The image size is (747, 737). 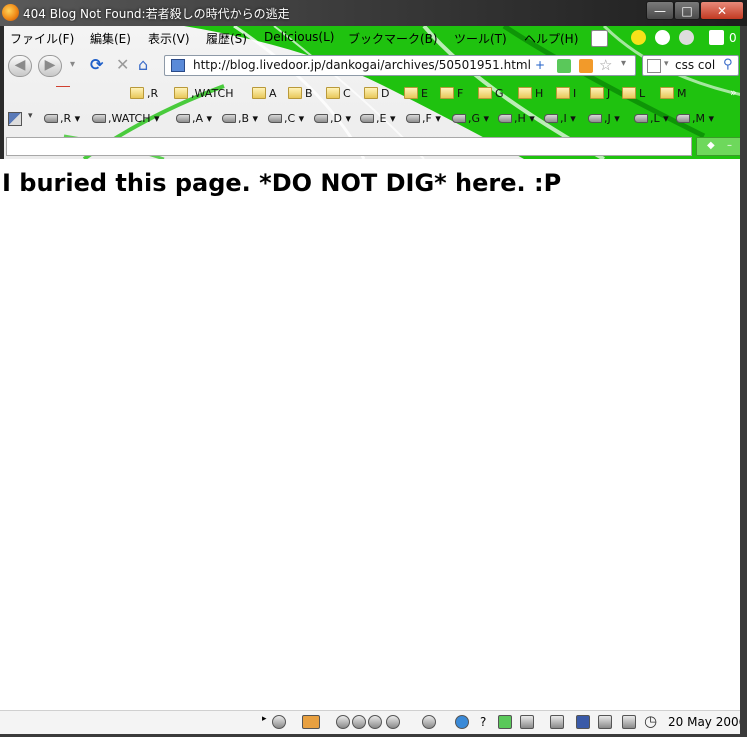 What do you see at coordinates (695, 118) in the screenshot?
I see `tag-item: ,M ▾` at bounding box center [695, 118].